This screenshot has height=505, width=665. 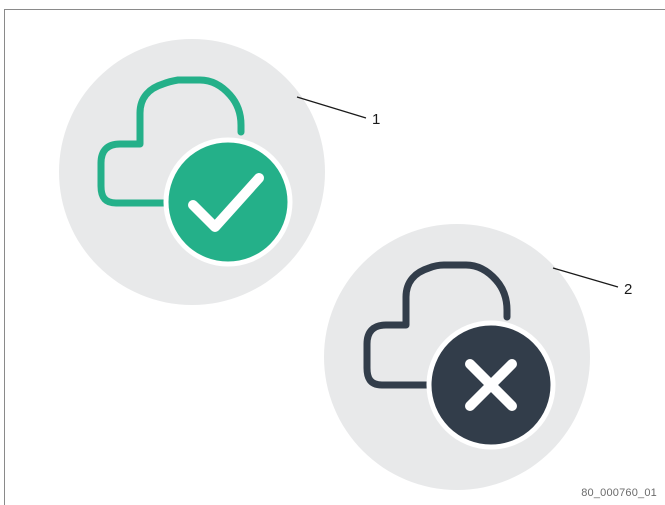 What do you see at coordinates (619, 493) in the screenshot?
I see `figure-id-label: 80_000760_01` at bounding box center [619, 493].